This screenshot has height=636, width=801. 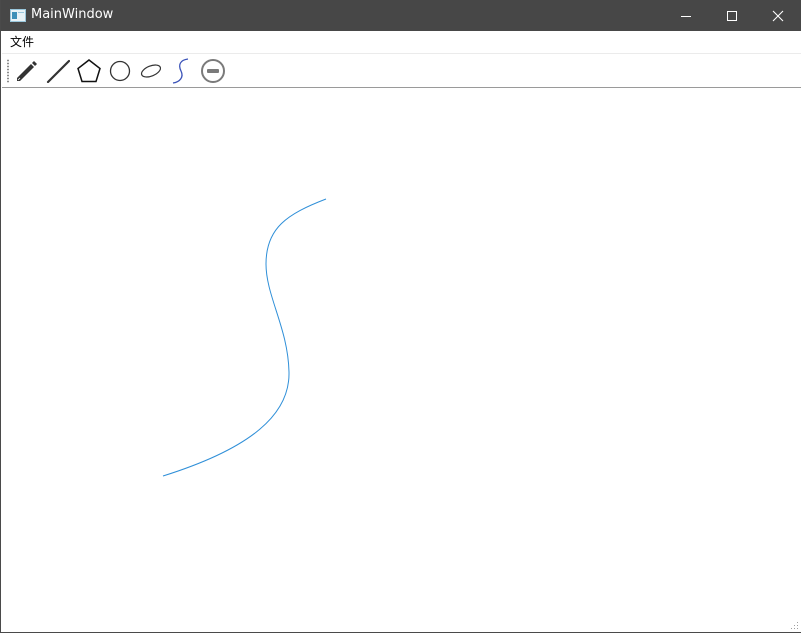 I want to click on ellipse-tool-button, so click(x=151, y=71).